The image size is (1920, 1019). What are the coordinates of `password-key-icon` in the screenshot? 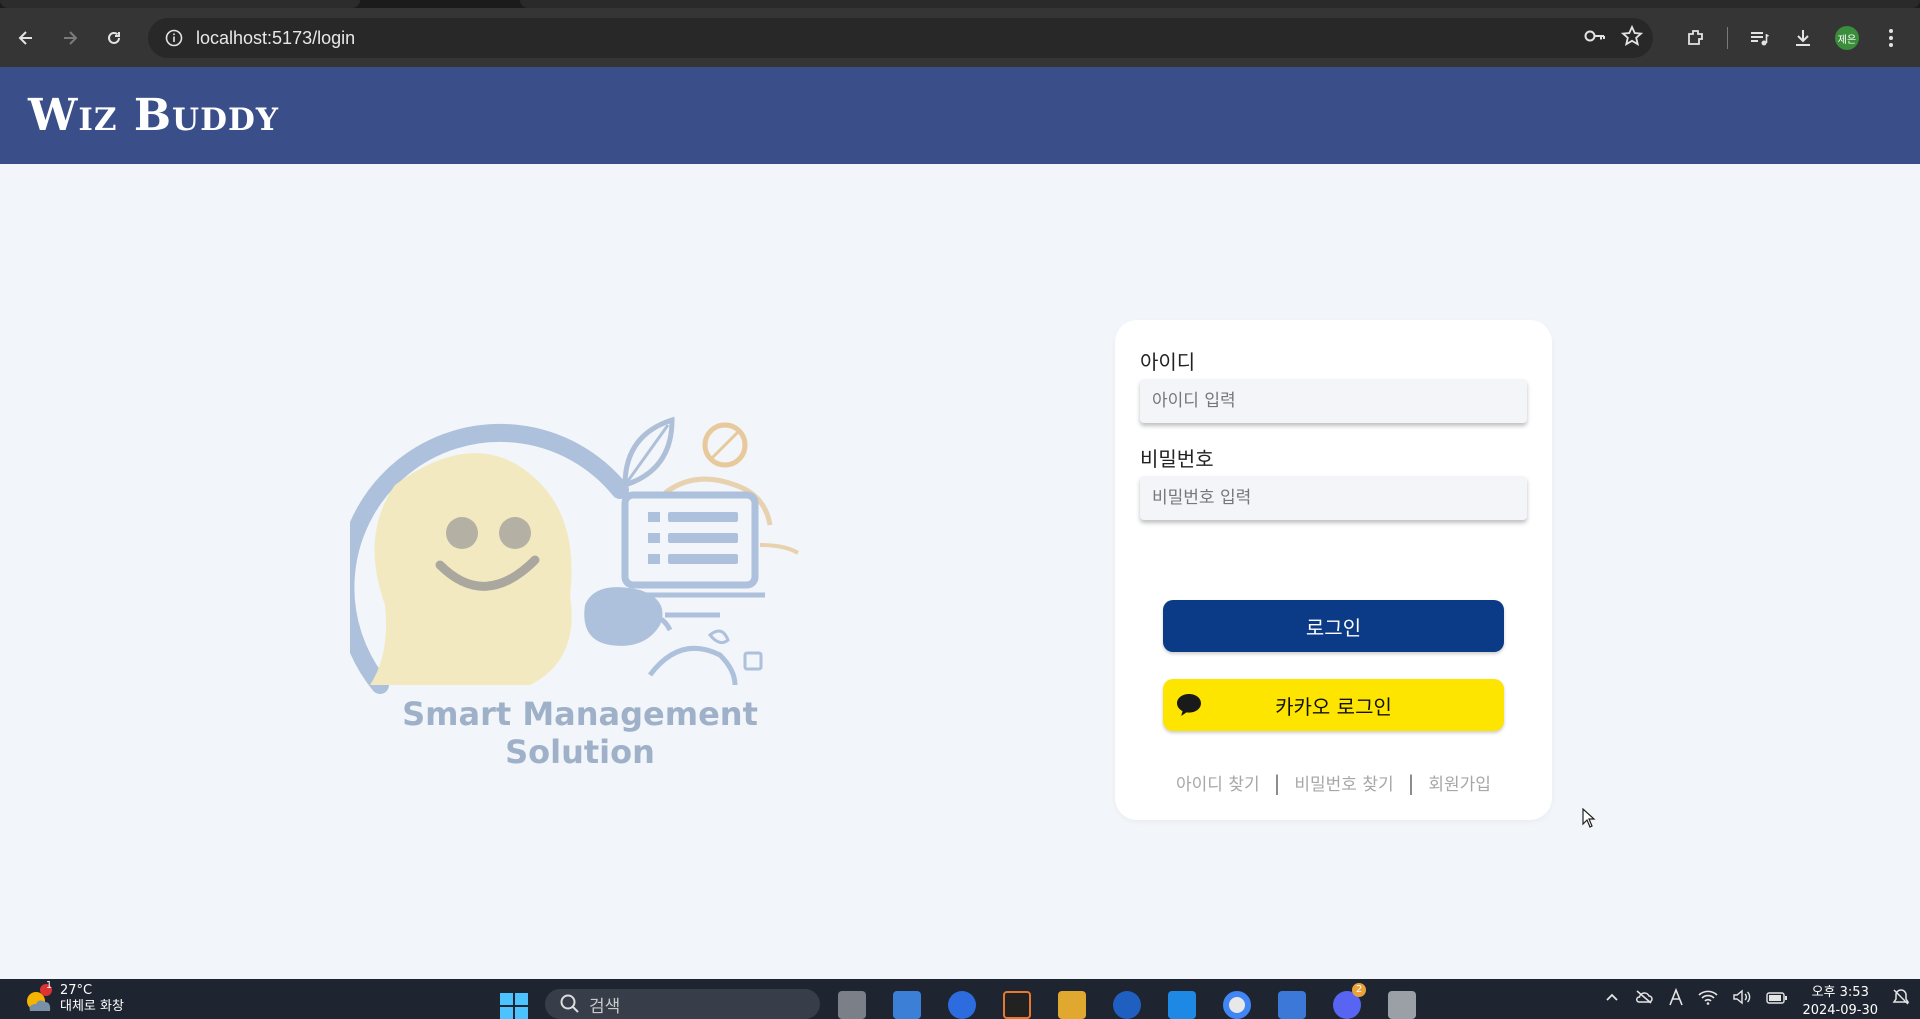 It's located at (1595, 38).